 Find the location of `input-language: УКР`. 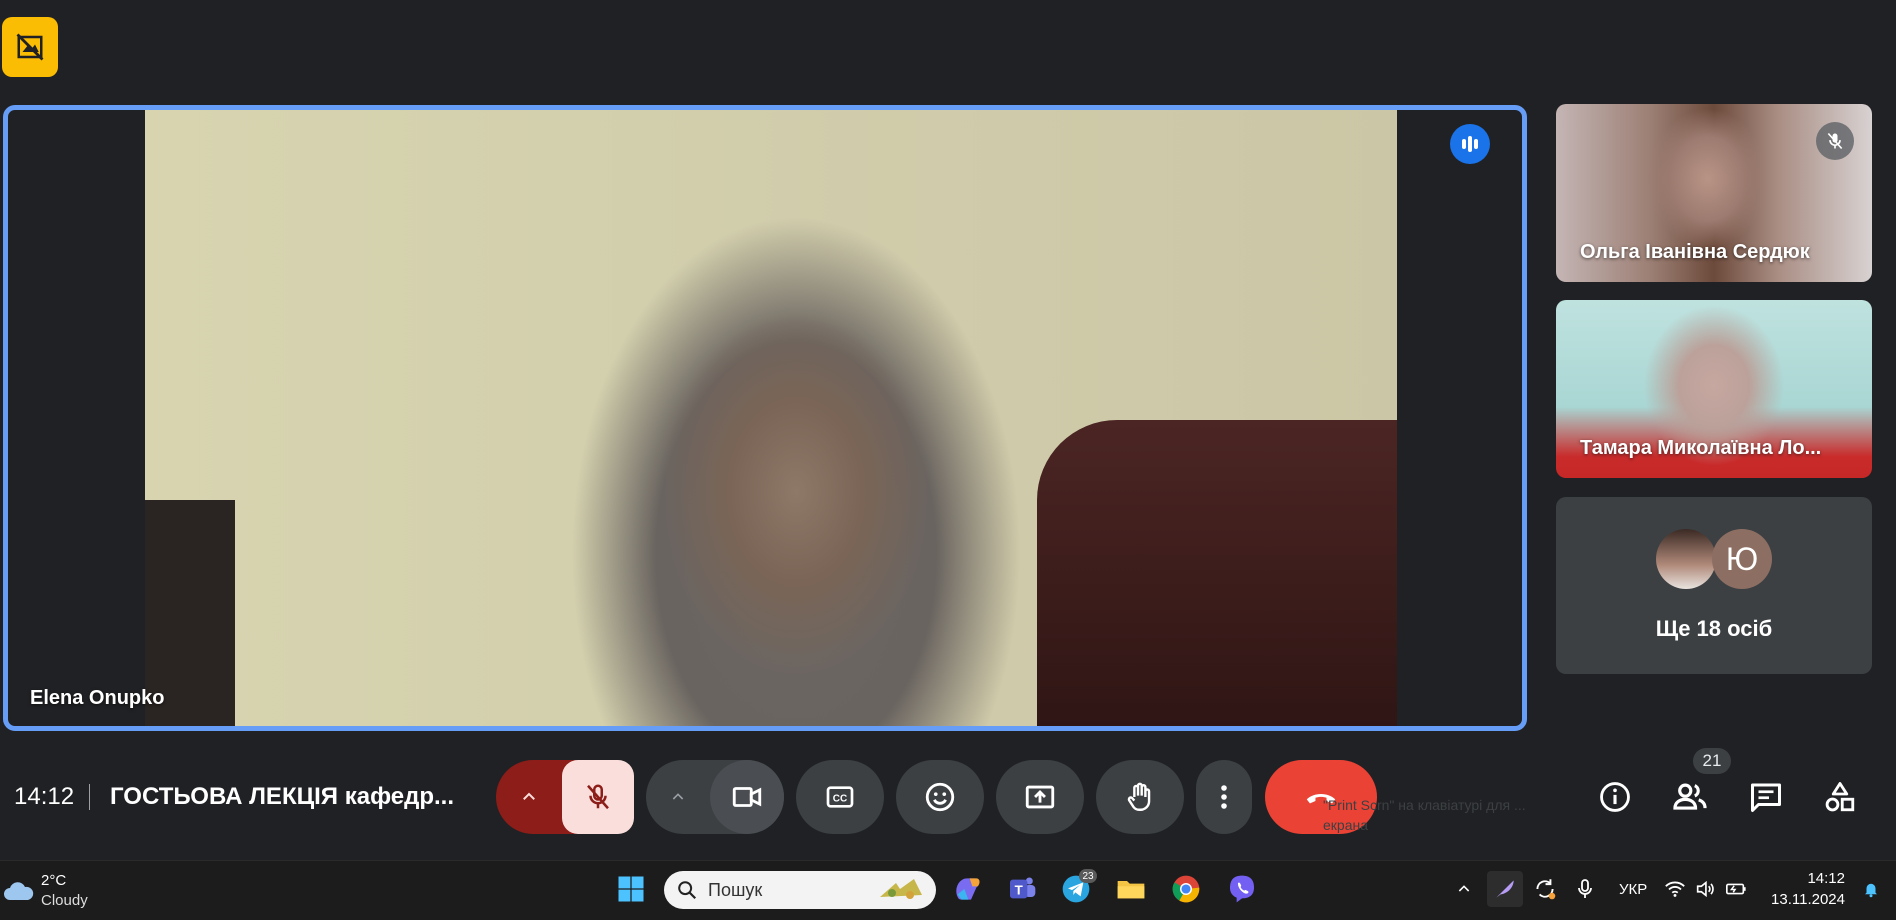

input-language: УКР is located at coordinates (1633, 889).